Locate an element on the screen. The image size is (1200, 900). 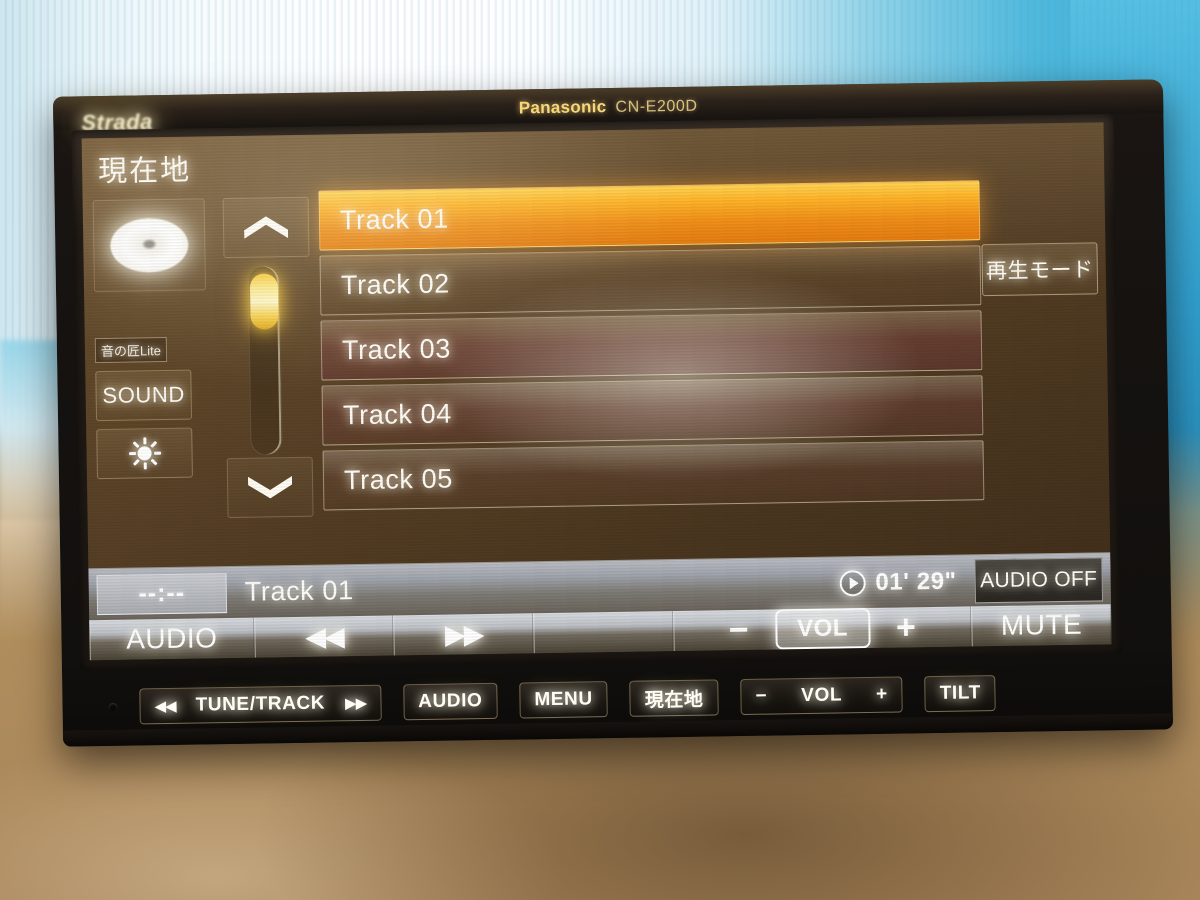
brightness-sun-icon is located at coordinates (144, 453).